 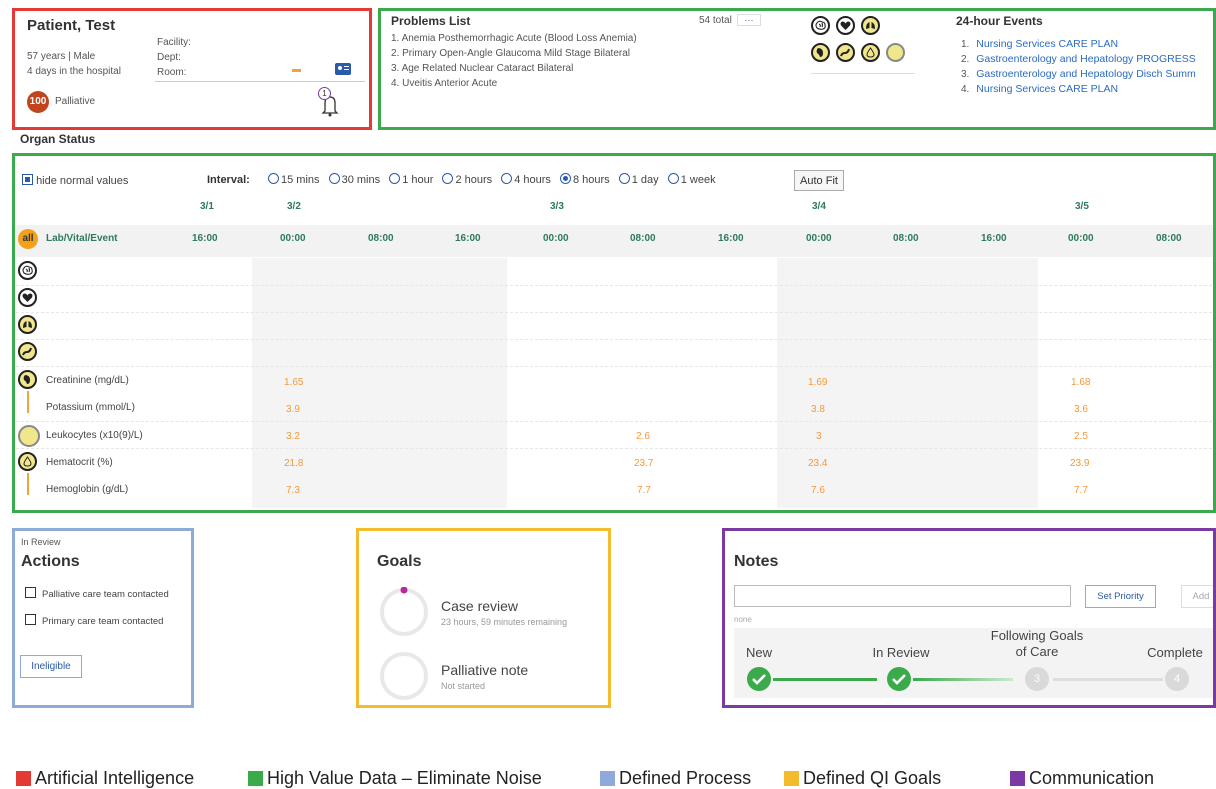 I want to click on problems-more-button: ···, so click(x=749, y=20).